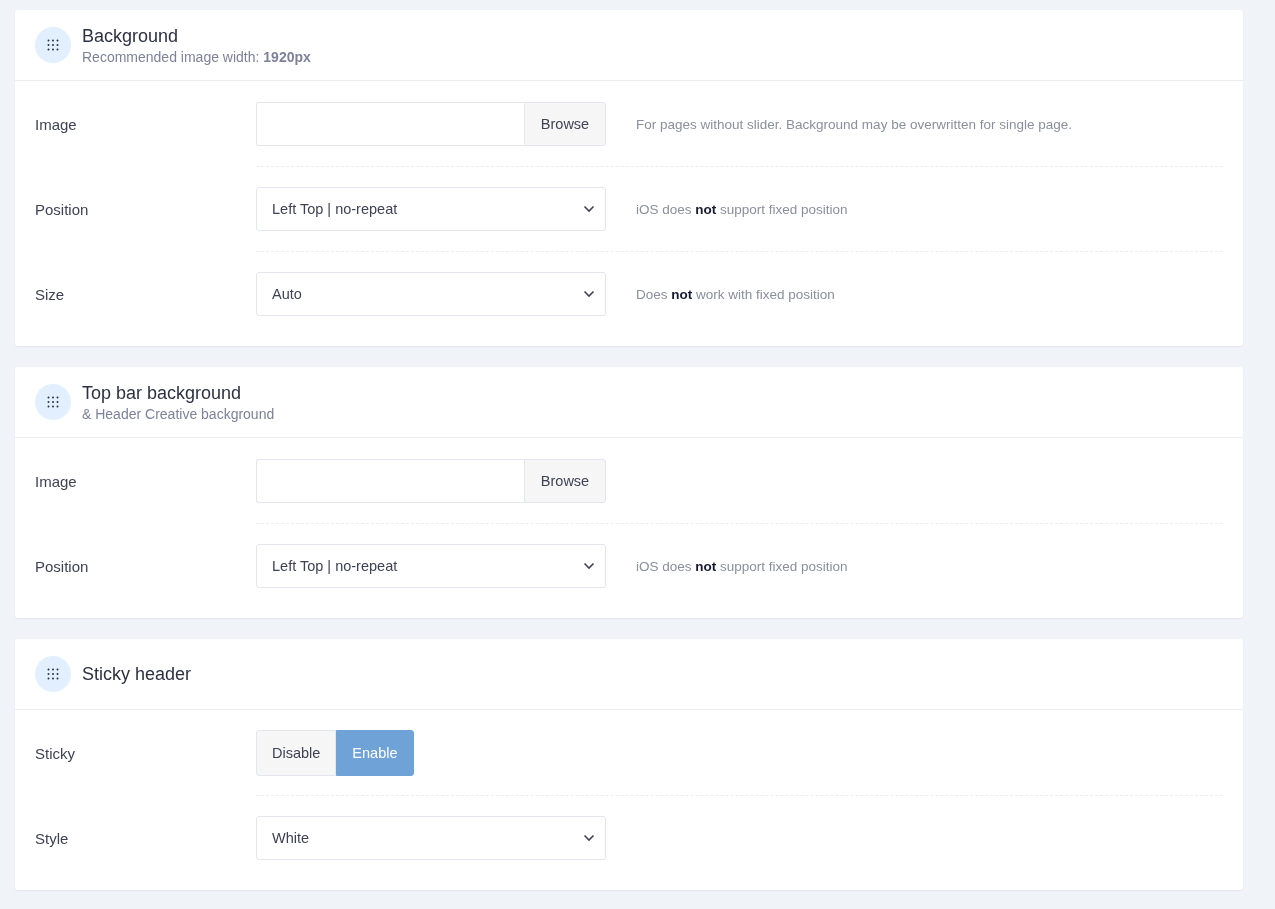  Describe the element at coordinates (178, 413) in the screenshot. I see `section-subtitle: & Header Creative background` at that location.